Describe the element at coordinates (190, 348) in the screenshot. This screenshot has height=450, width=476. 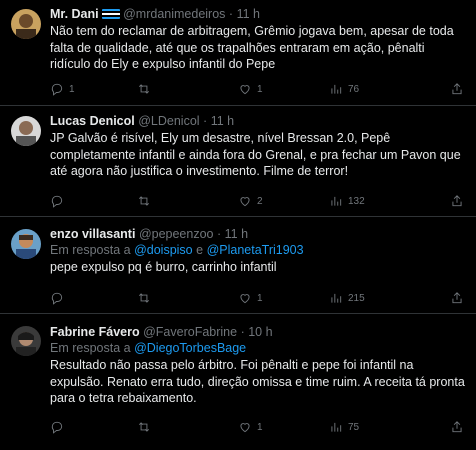
I see `mention-link: @DiegoTorbesBage` at that location.